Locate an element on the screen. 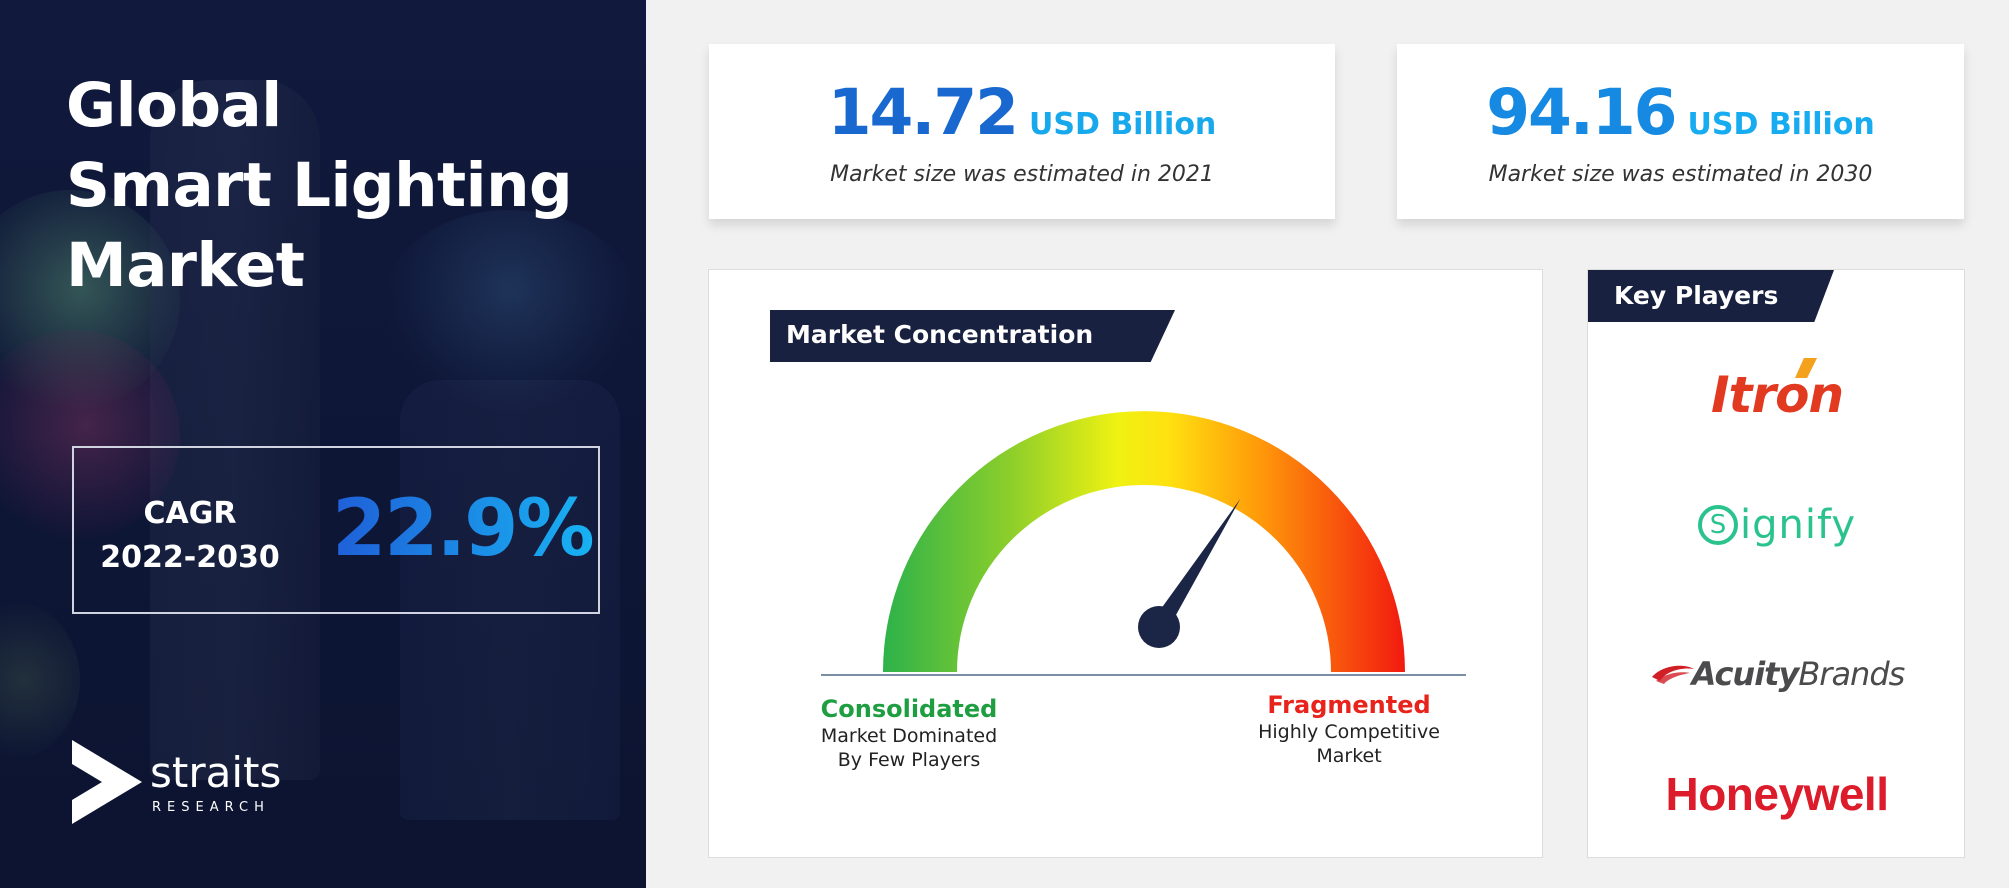  title-line: Smart Lighting is located at coordinates (319, 185).